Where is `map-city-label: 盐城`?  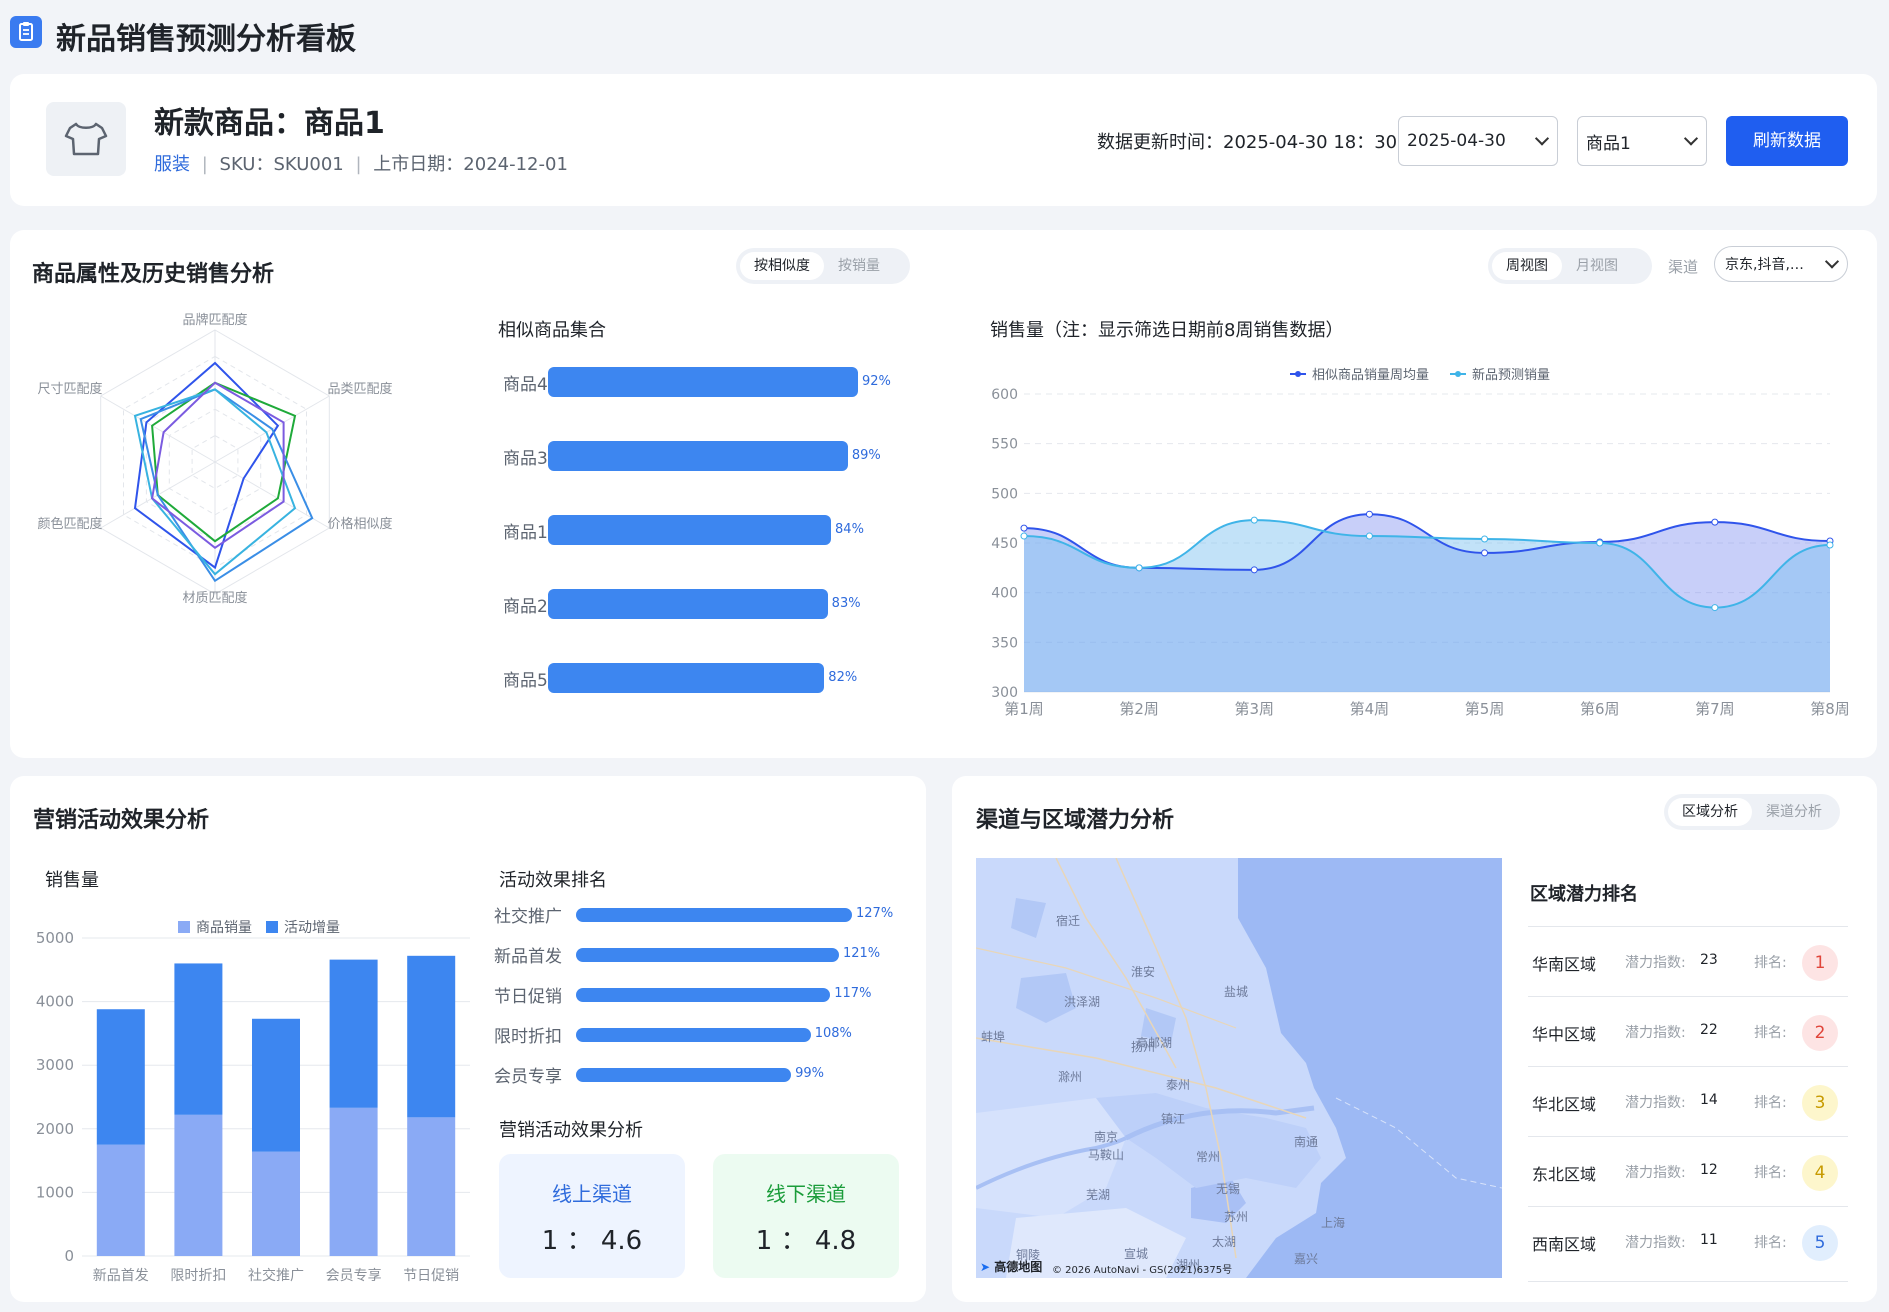 map-city-label: 盐城 is located at coordinates (1236, 992).